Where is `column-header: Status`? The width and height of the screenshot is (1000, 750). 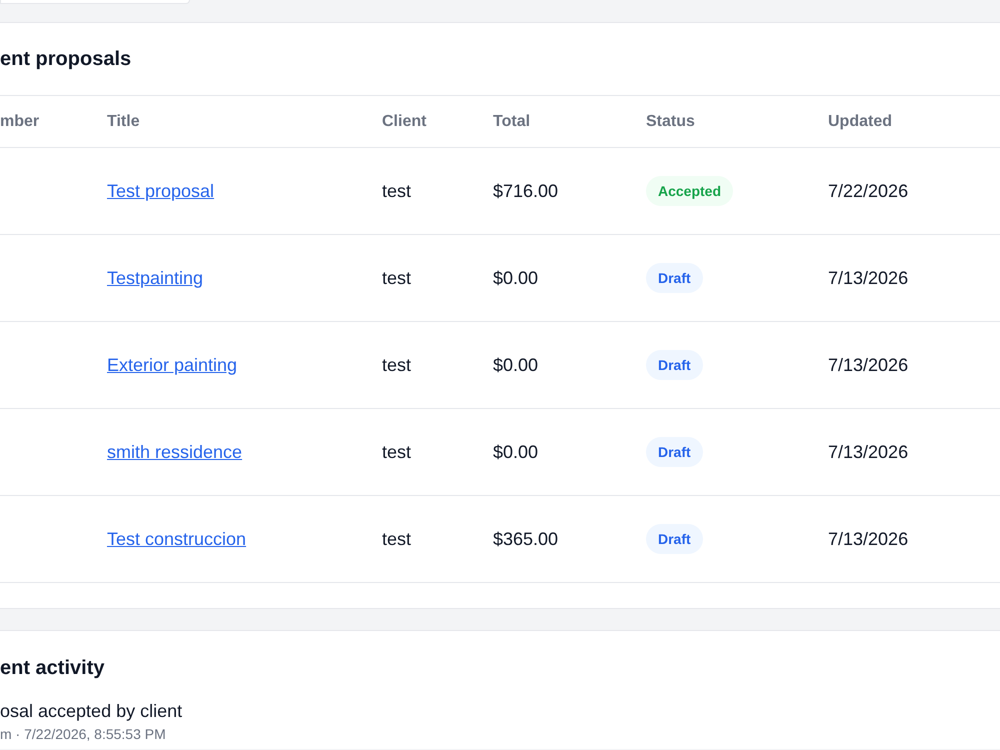
column-header: Status is located at coordinates (670, 121).